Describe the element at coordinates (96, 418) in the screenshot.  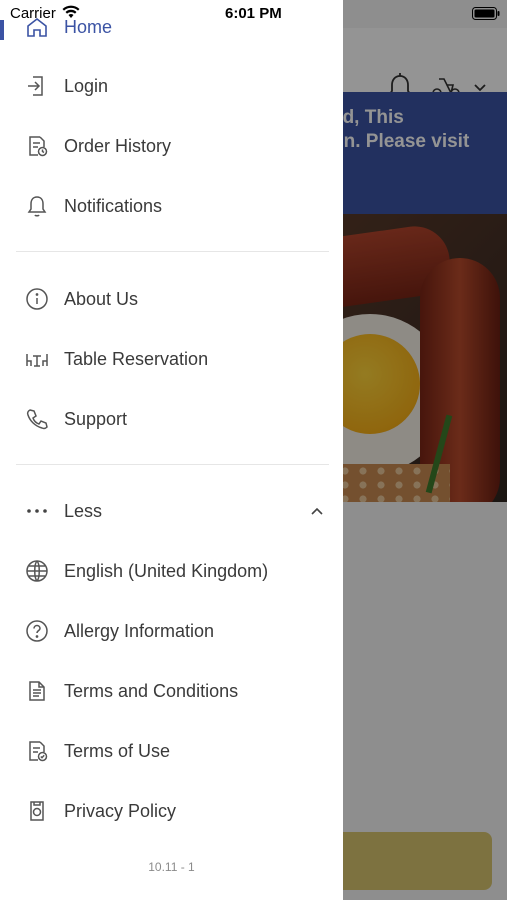
I see `menu-item-label: Support` at that location.